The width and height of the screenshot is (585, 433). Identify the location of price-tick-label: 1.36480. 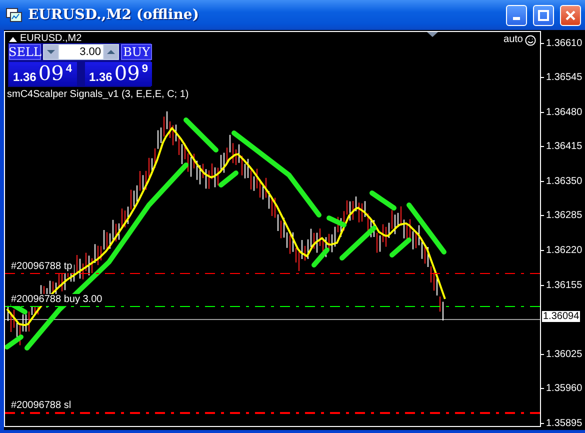
(564, 112).